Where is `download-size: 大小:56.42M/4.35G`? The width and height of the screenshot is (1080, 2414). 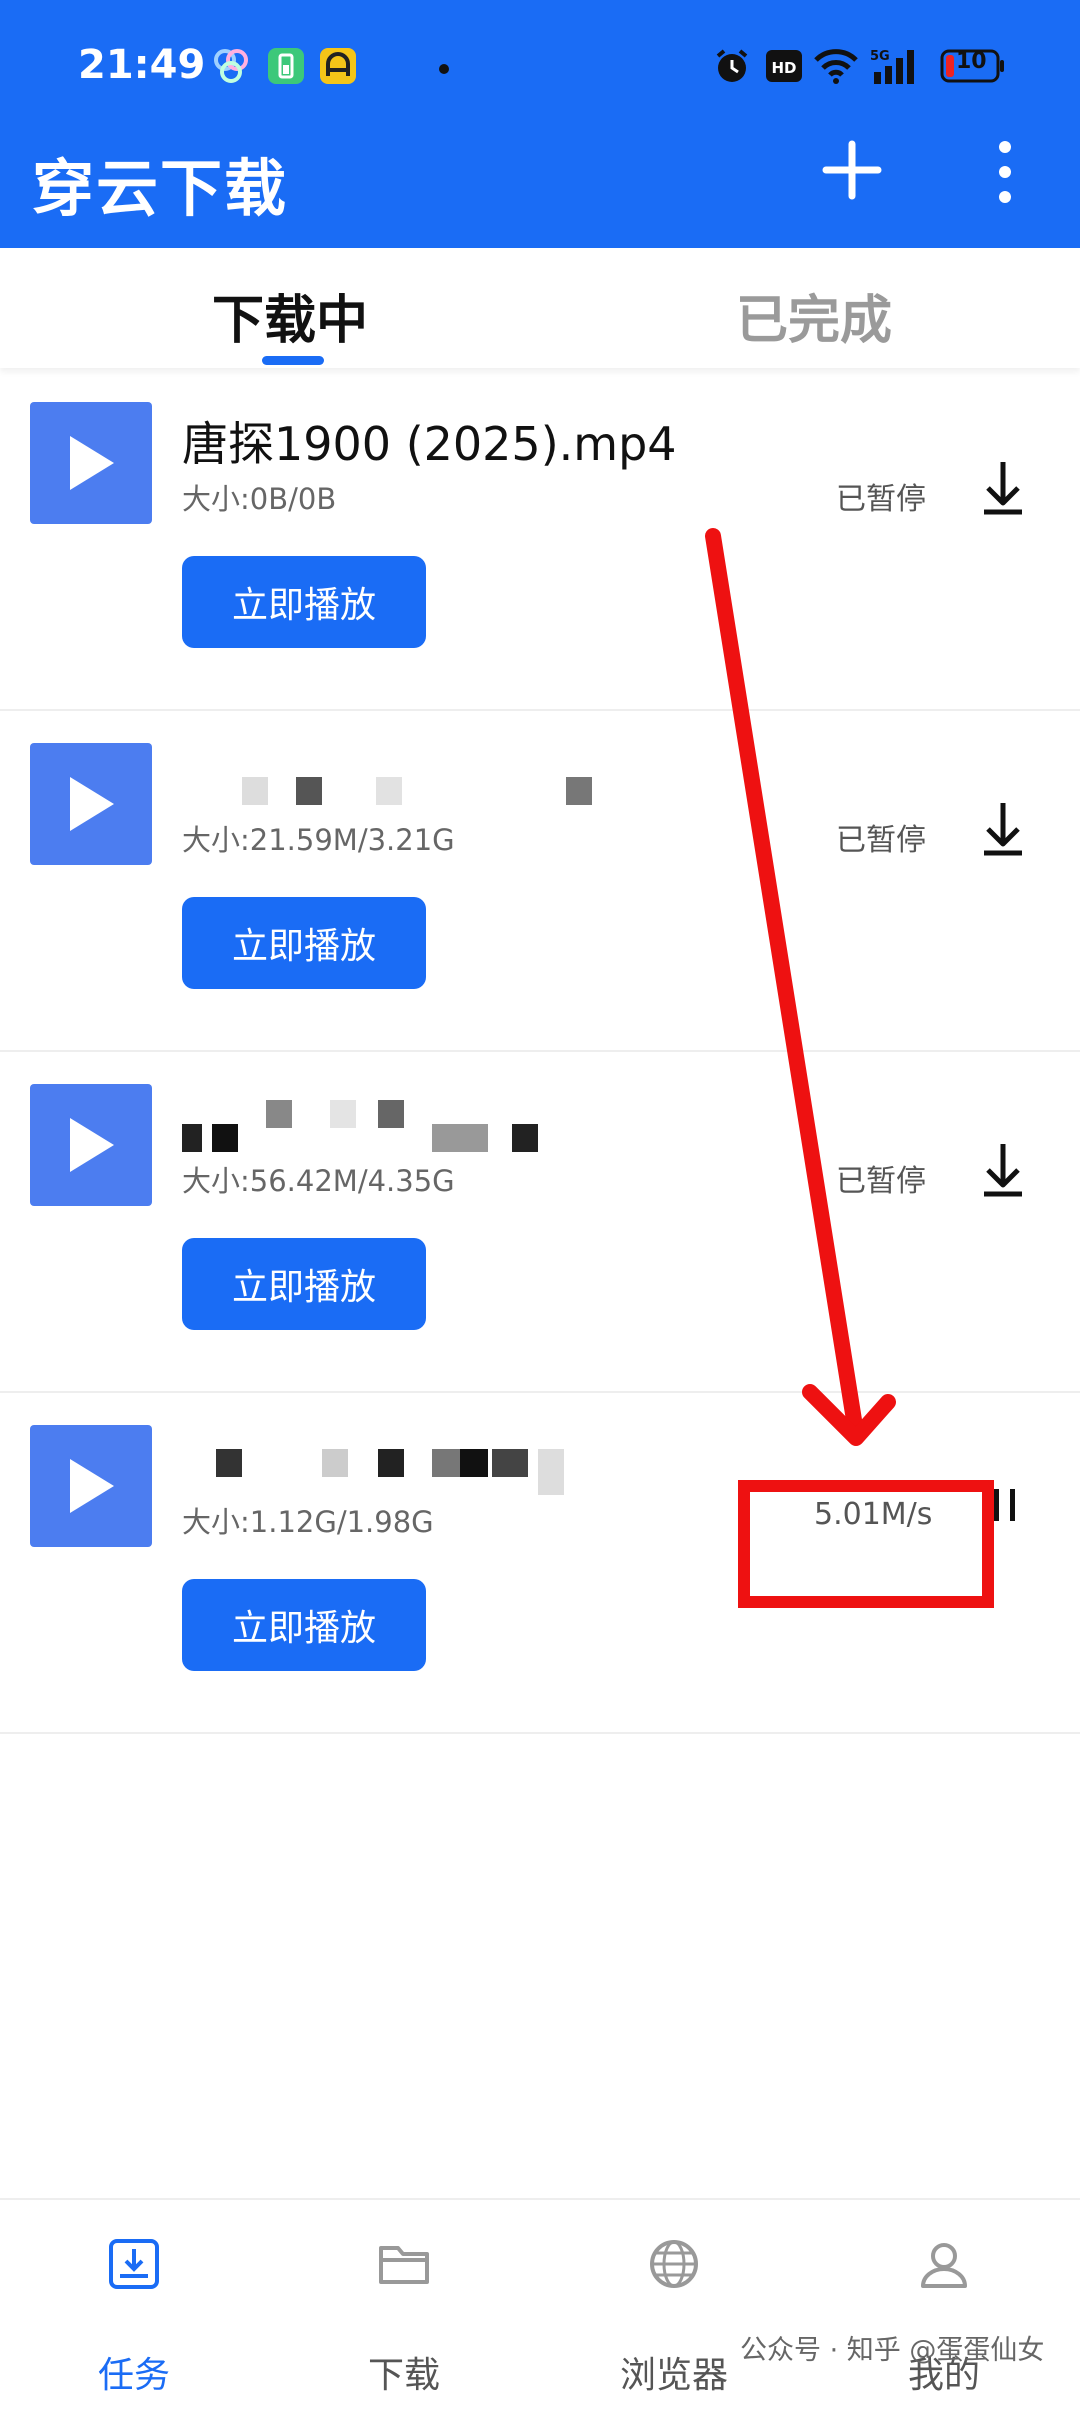
download-size: 大小:56.42M/4.35G is located at coordinates (318, 1181).